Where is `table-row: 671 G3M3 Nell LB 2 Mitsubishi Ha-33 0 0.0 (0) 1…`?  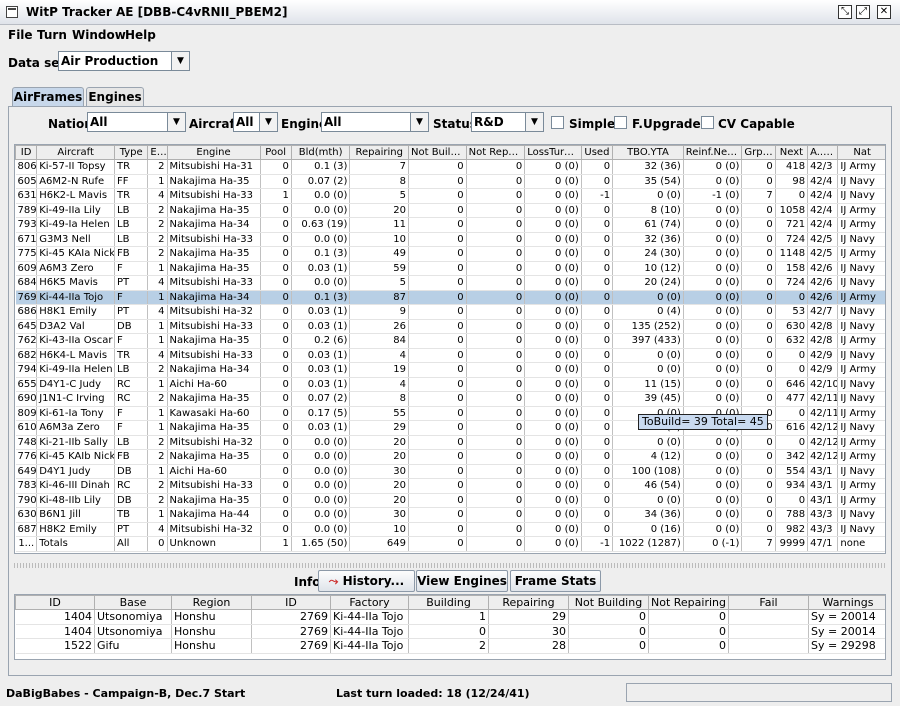 table-row: 671 G3M3 Nell LB 2 Mitsubishi Ha-33 0 0.0 (0) 1… is located at coordinates (450, 239).